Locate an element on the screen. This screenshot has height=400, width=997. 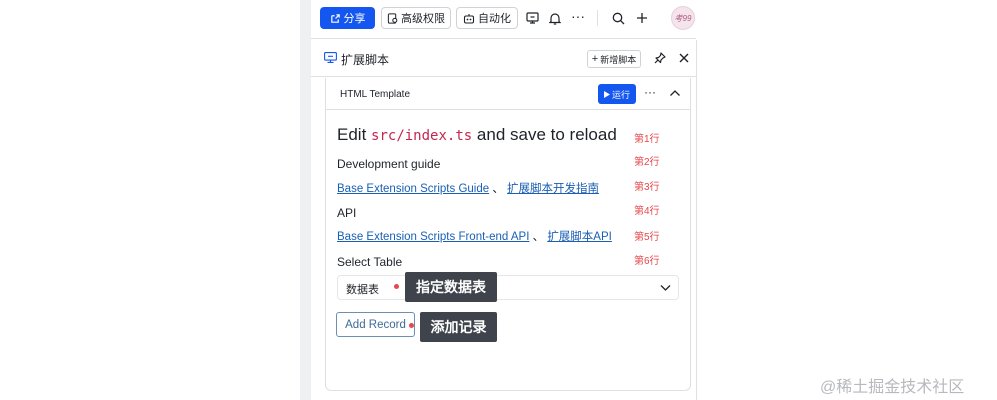
line-tag-4: 第4行 is located at coordinates (647, 211).